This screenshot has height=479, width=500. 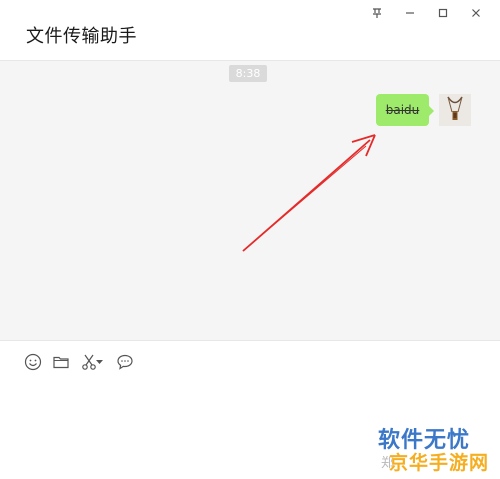 What do you see at coordinates (248, 73) in the screenshot?
I see `timestamp: 8:38` at bounding box center [248, 73].